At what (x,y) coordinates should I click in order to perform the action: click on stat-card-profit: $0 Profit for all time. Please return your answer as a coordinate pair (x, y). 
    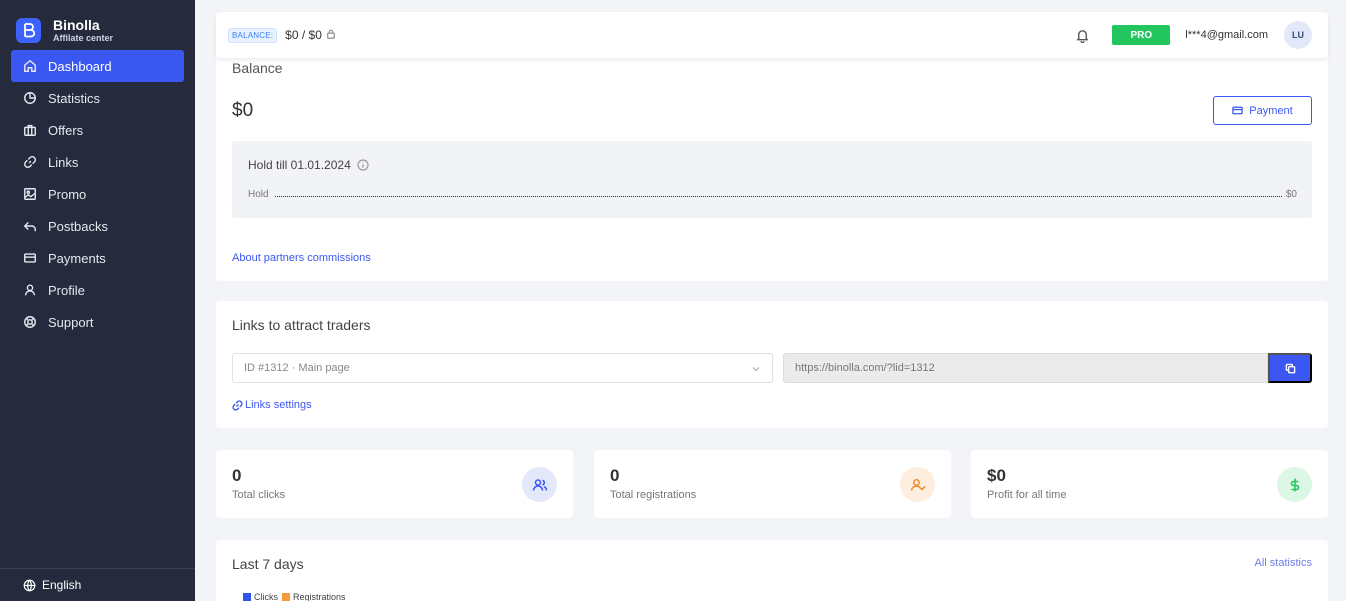
    Looking at the image, I should click on (1149, 484).